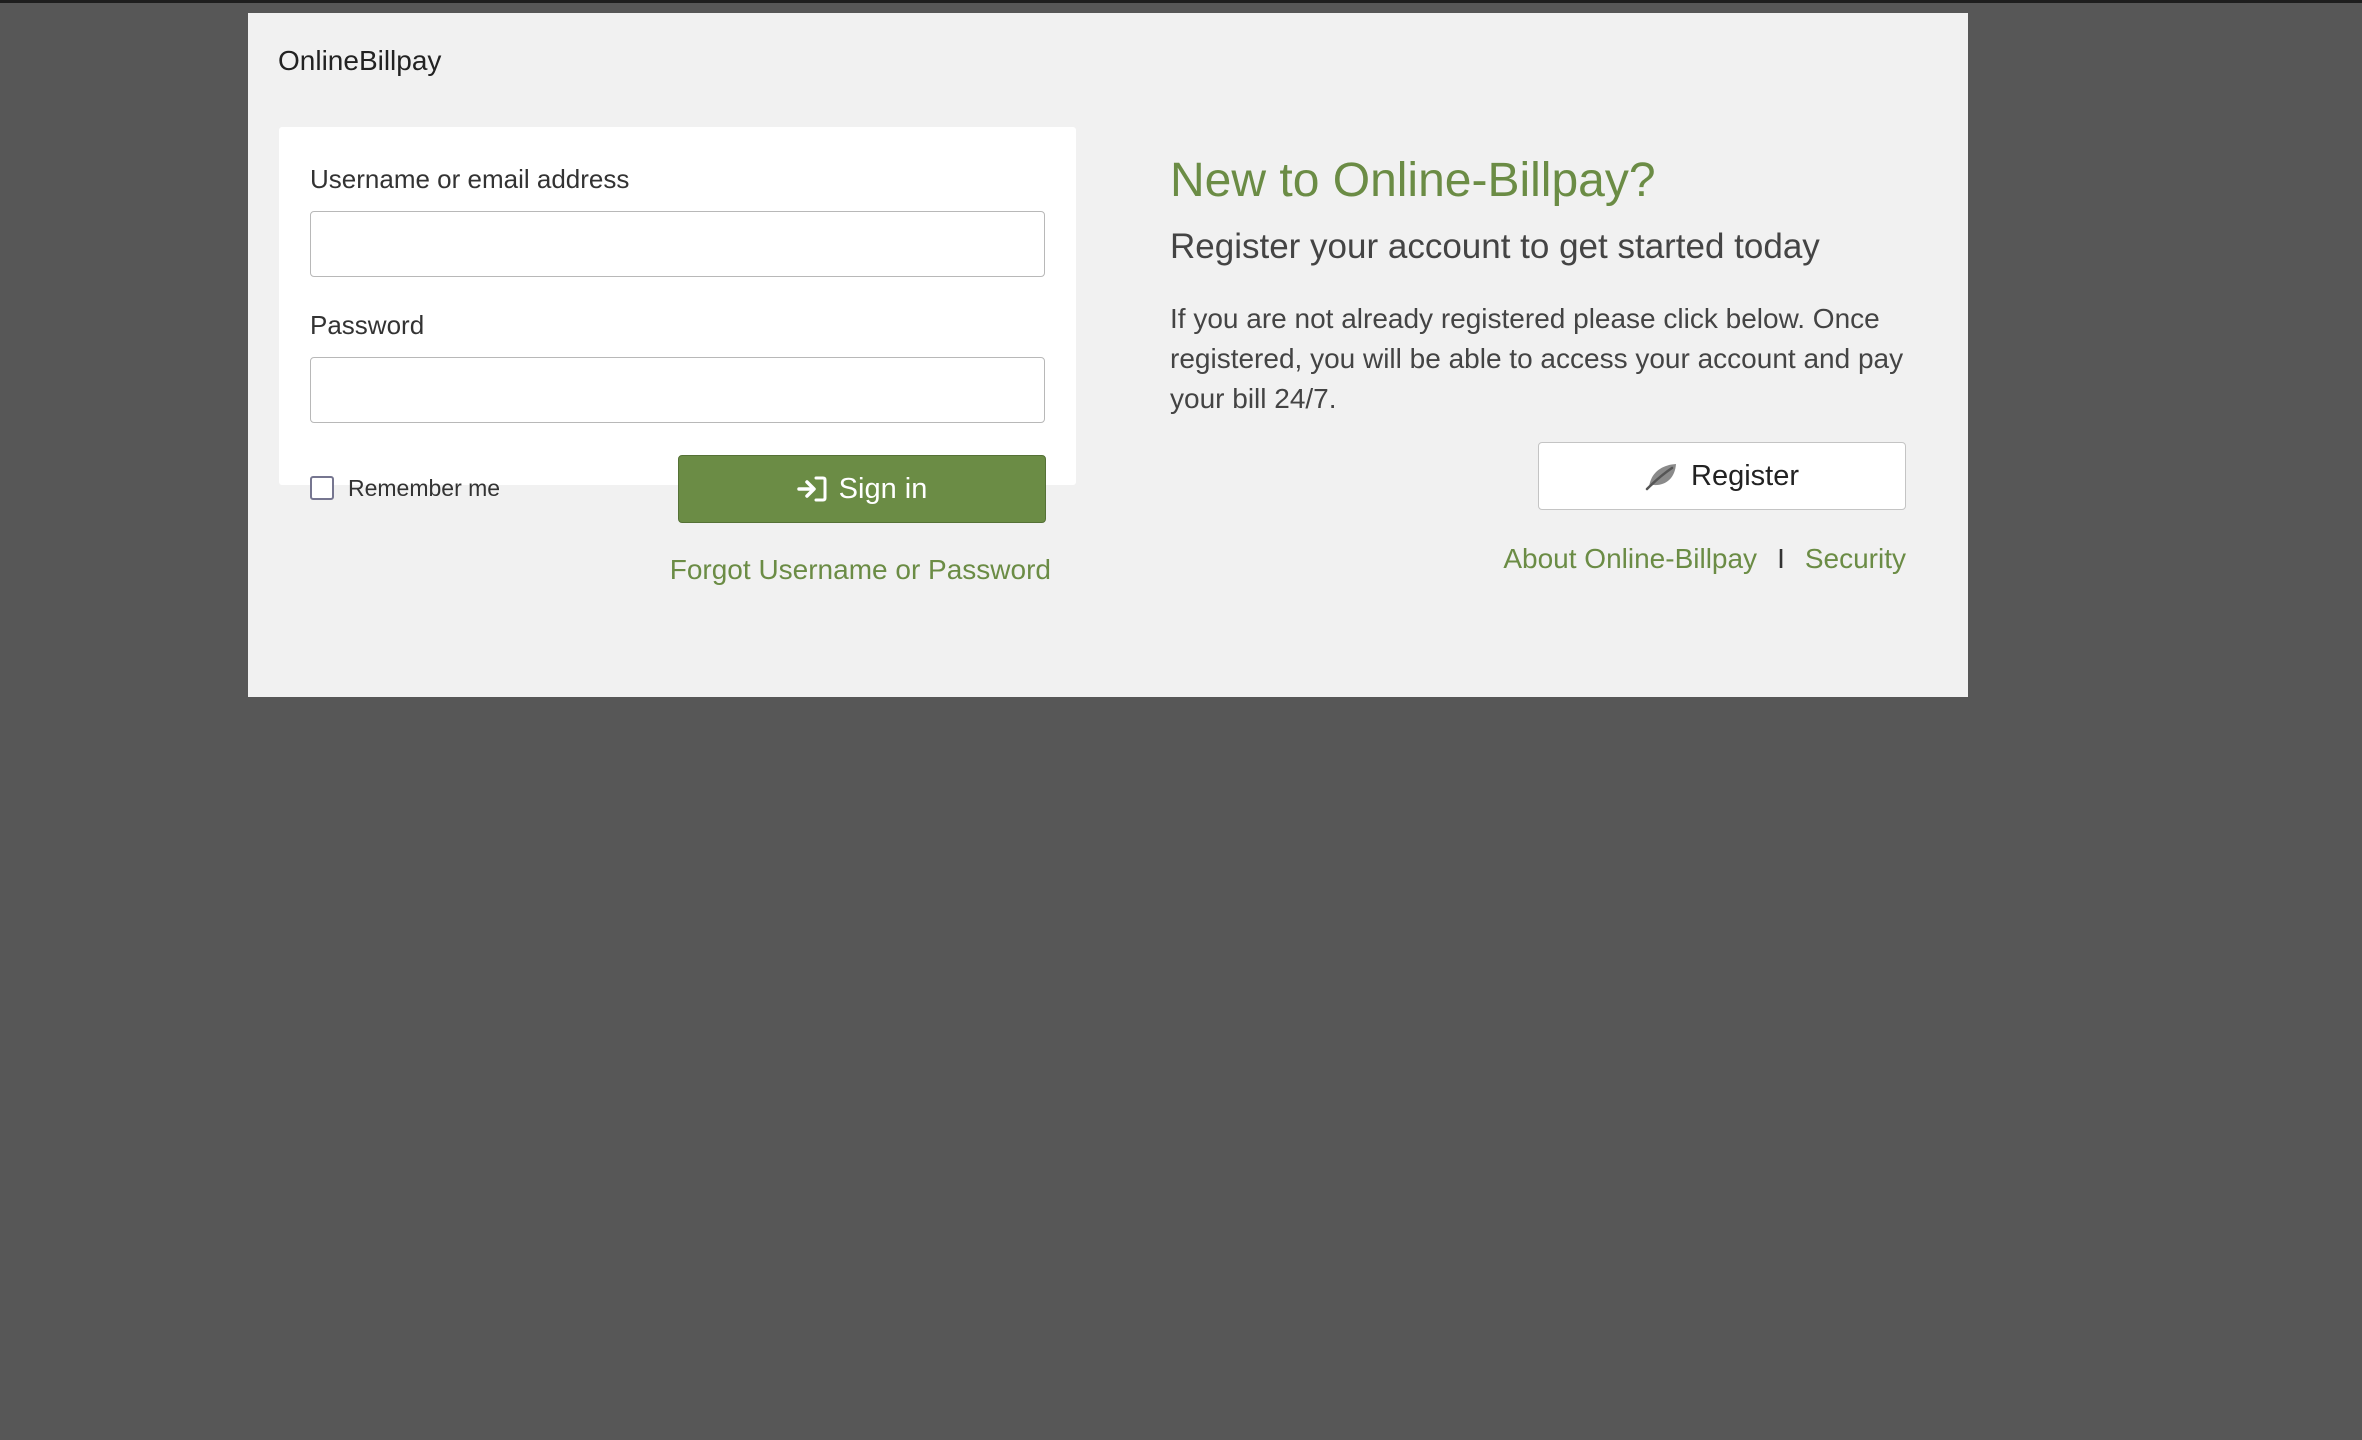 This screenshot has width=2362, height=1440. Describe the element at coordinates (883, 488) in the screenshot. I see `sign-in-label: Sign in` at that location.